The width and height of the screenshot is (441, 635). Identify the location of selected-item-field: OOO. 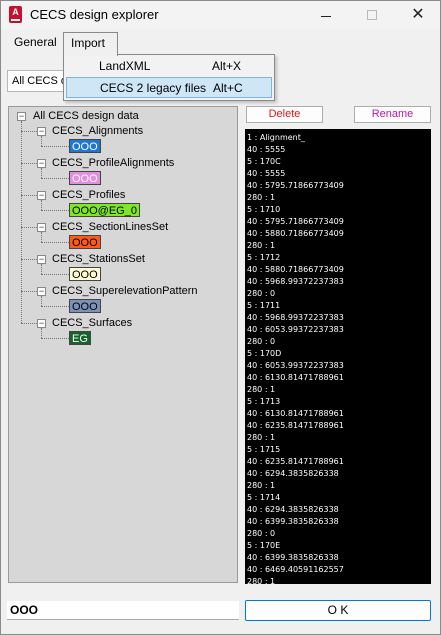
(123, 610).